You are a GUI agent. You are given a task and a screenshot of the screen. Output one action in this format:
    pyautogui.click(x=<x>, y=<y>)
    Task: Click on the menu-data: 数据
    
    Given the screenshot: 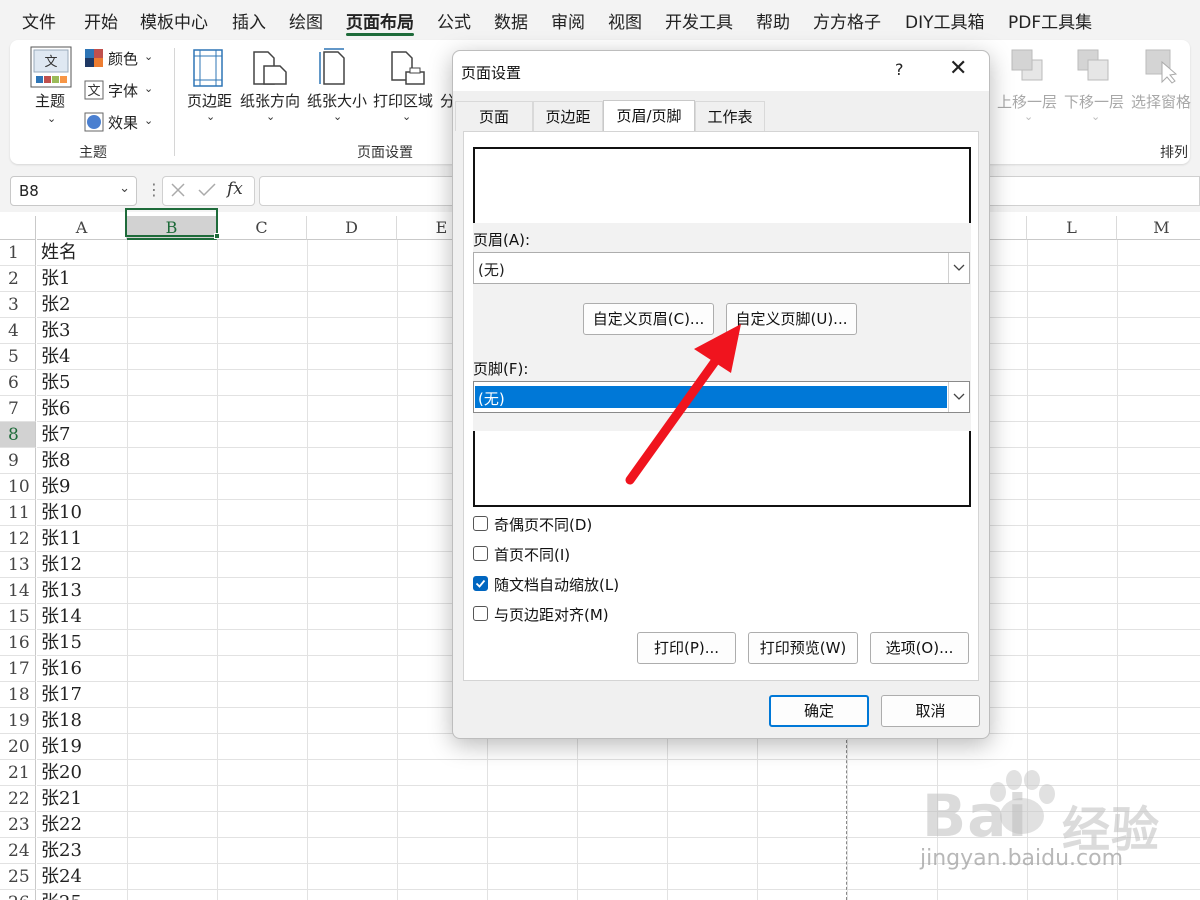 What is the action you would take?
    pyautogui.click(x=511, y=20)
    